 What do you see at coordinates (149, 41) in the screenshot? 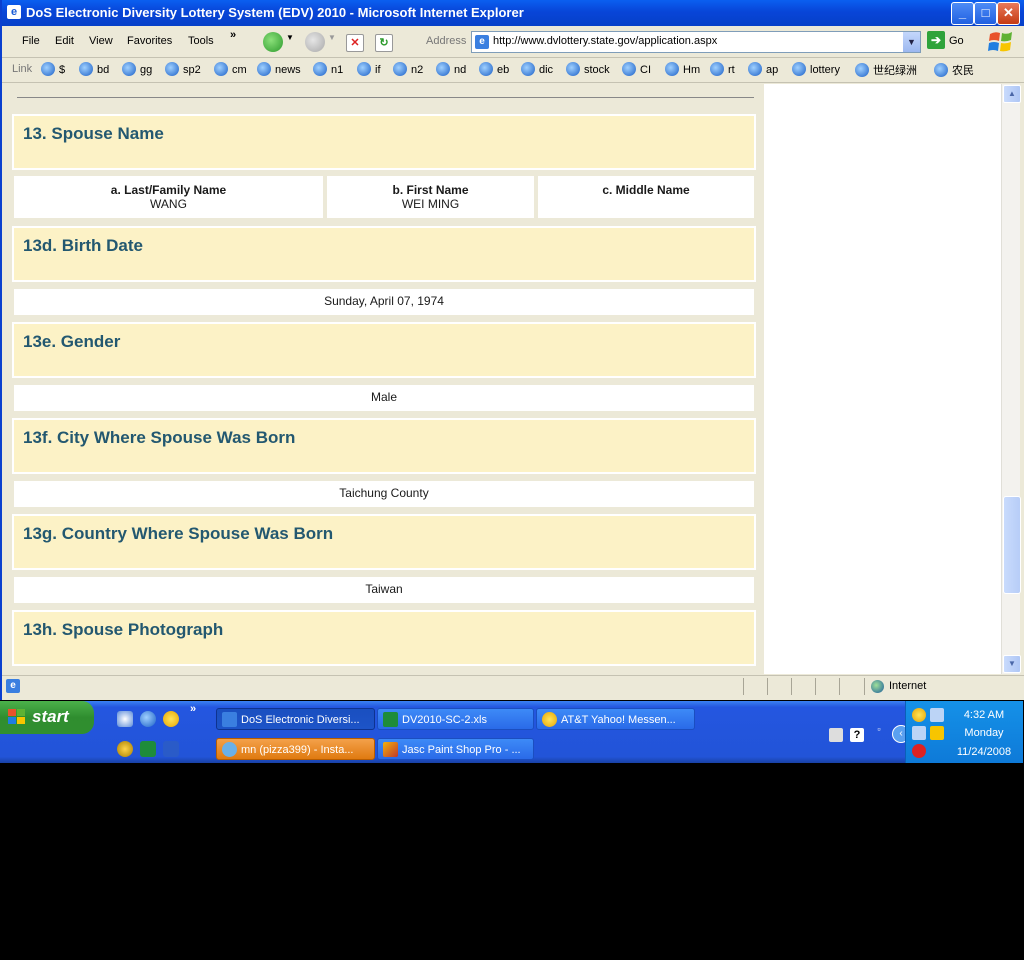
I see `menu-favorites: Favorites` at bounding box center [149, 41].